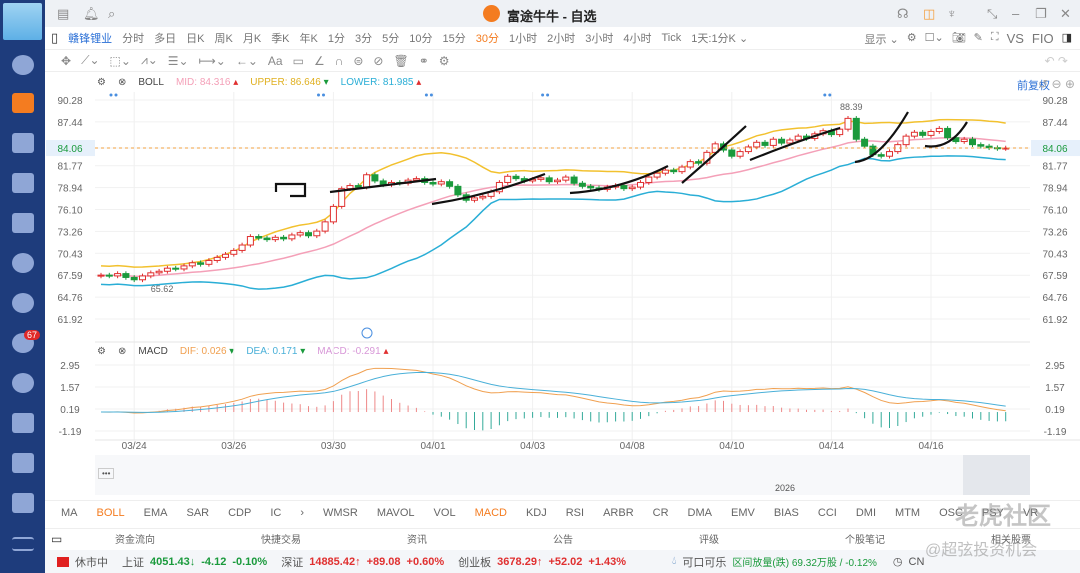 This screenshot has width=1080, height=573. Describe the element at coordinates (536, 513) in the screenshot. I see `indicator-tab: KDJ` at that location.